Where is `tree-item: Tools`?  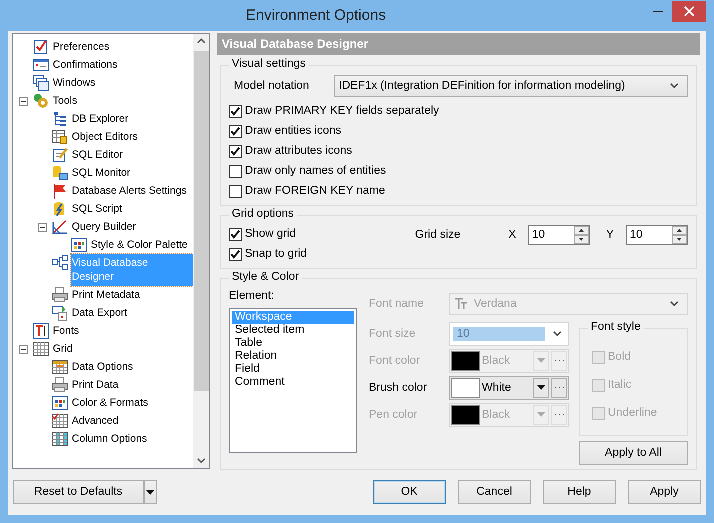
tree-item: Tools is located at coordinates (122, 101).